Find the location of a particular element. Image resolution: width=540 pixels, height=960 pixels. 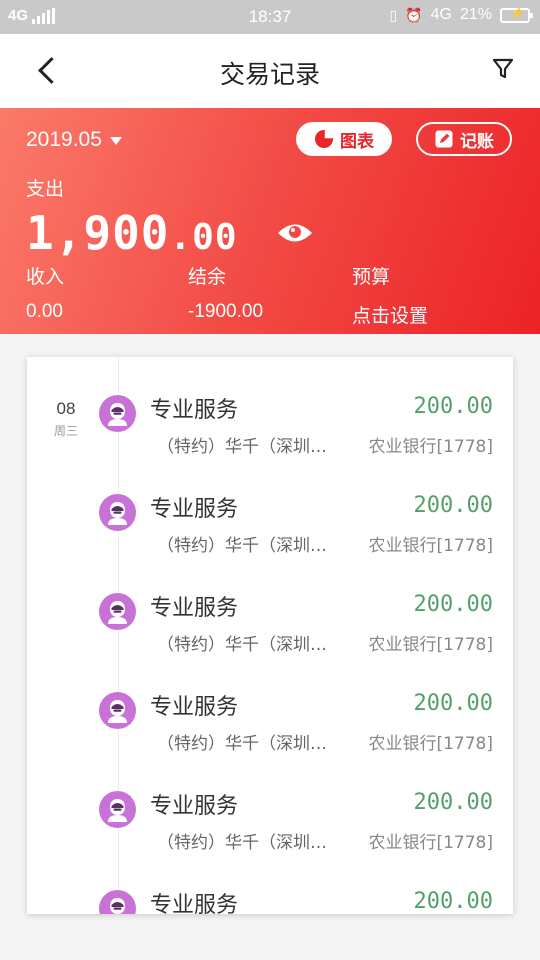

filter-icon is located at coordinates (503, 69).